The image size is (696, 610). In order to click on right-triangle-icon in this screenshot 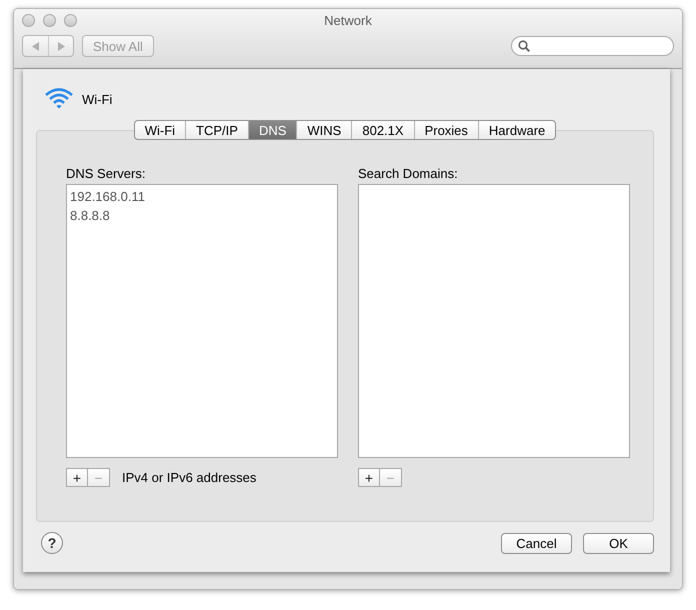, I will do `click(61, 46)`.